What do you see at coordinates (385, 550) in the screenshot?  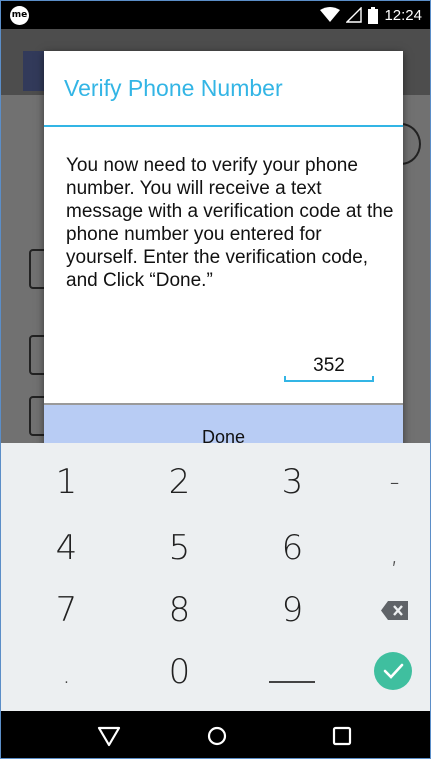 I see `key-comma: ,` at bounding box center [385, 550].